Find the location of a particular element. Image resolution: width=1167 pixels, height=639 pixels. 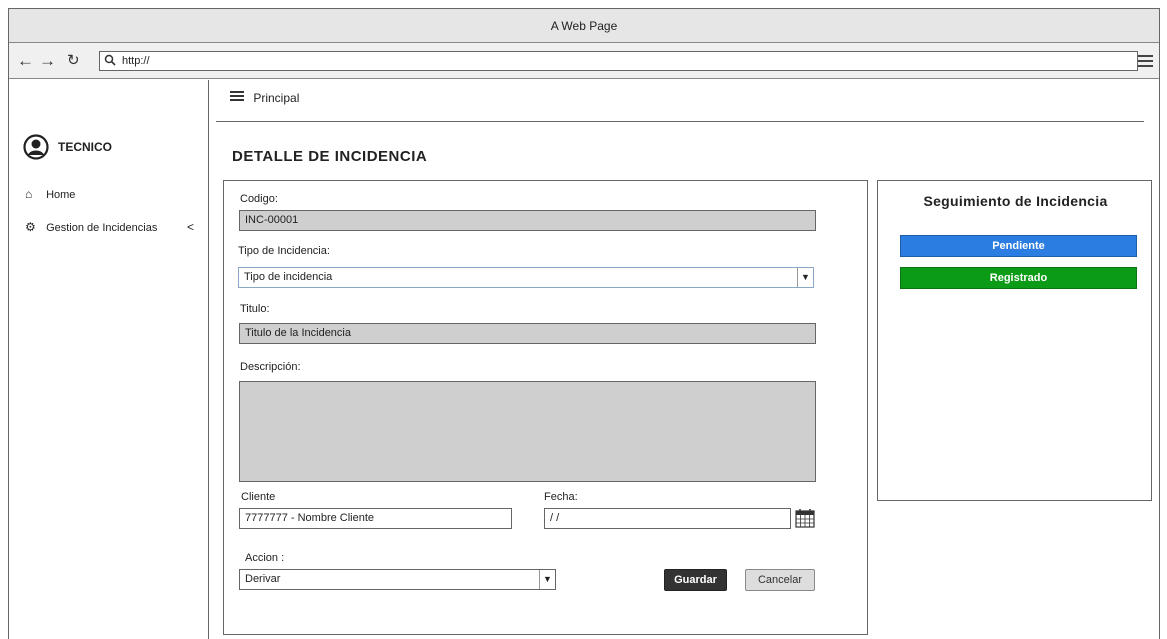

search-icon is located at coordinates (110, 60).